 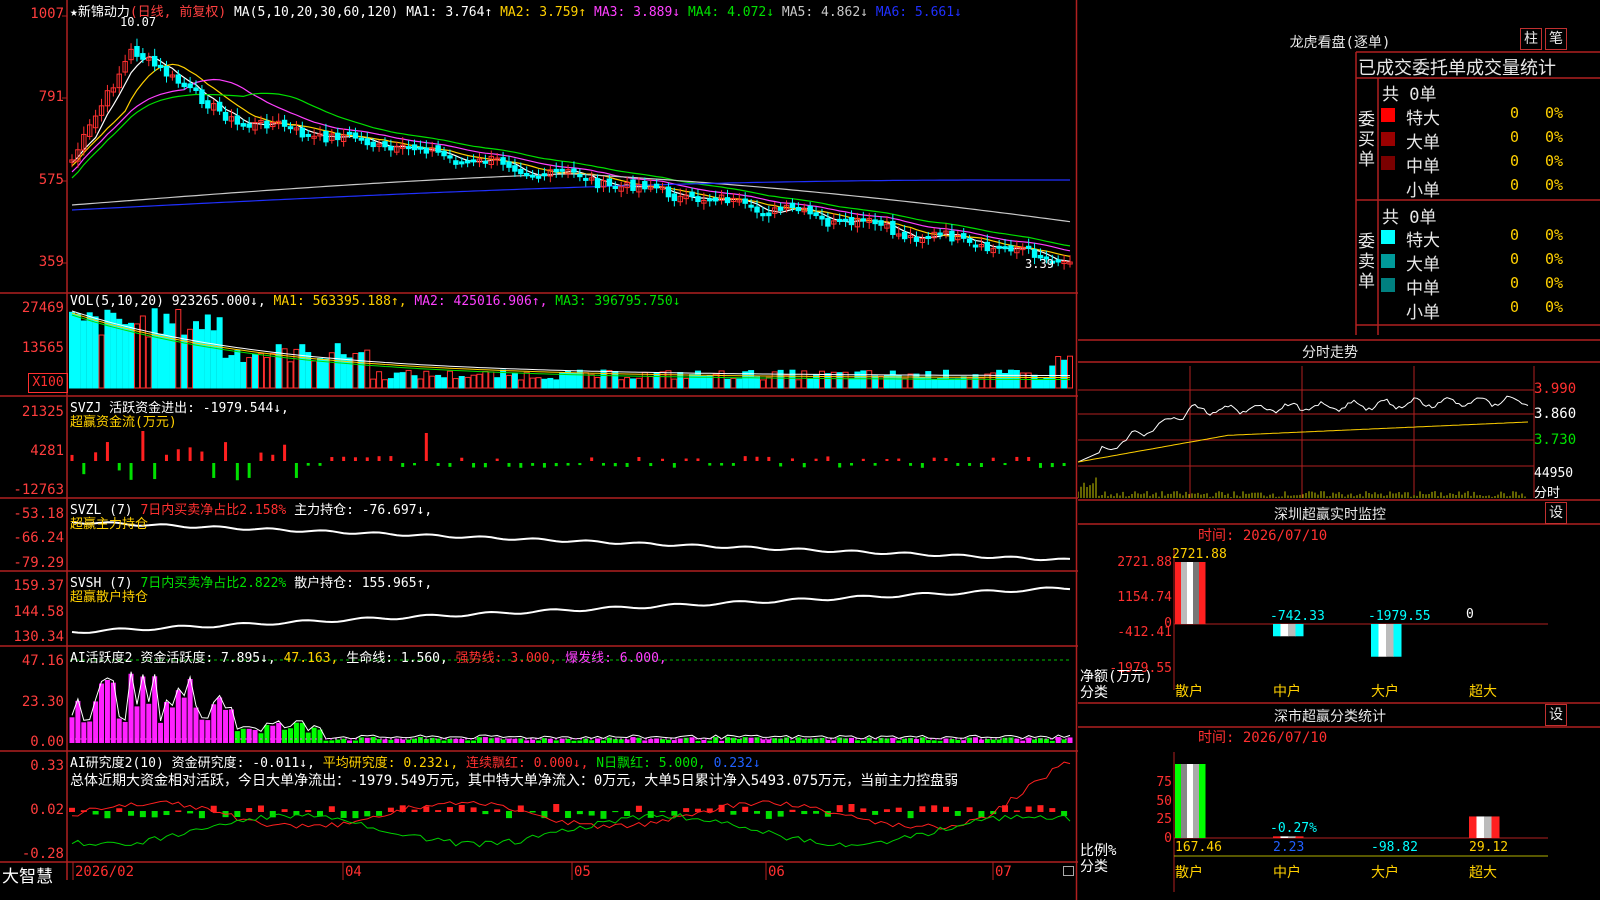 What do you see at coordinates (38, 612) in the screenshot?
I see `svsh-axis-2: 144.58` at bounding box center [38, 612].